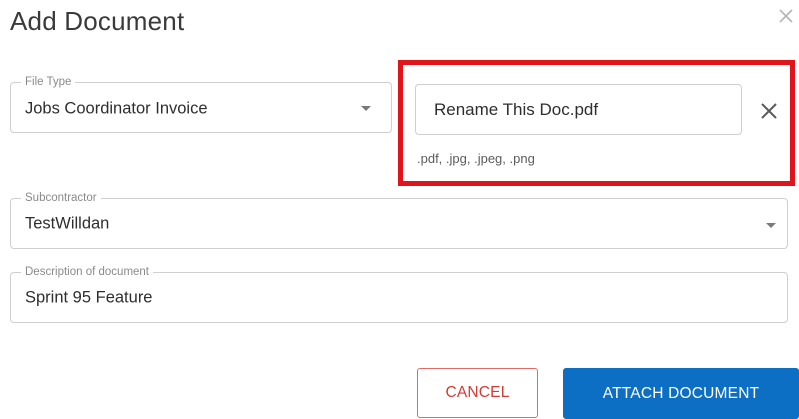 This screenshot has width=799, height=419. I want to click on description-value: Sprint 95 Feature, so click(89, 297).